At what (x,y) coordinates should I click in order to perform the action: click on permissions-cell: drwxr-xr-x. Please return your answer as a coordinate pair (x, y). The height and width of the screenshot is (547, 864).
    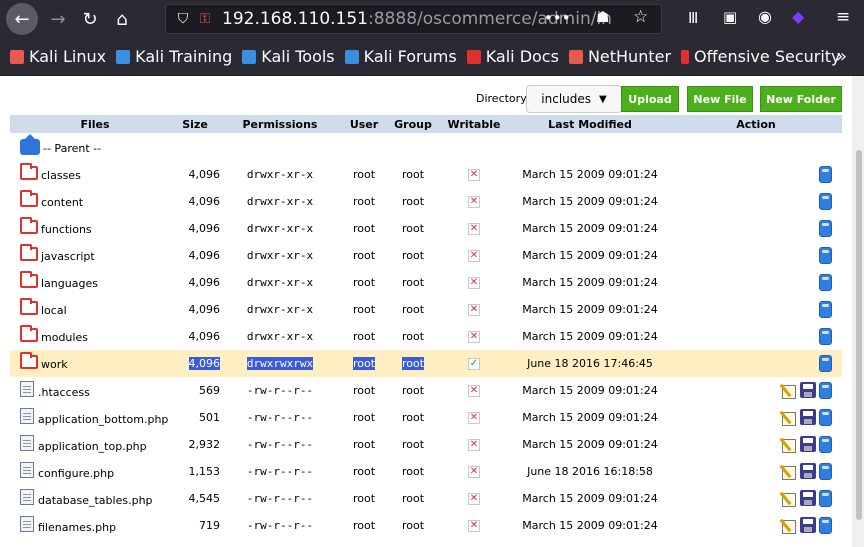
    Looking at the image, I should click on (280, 282).